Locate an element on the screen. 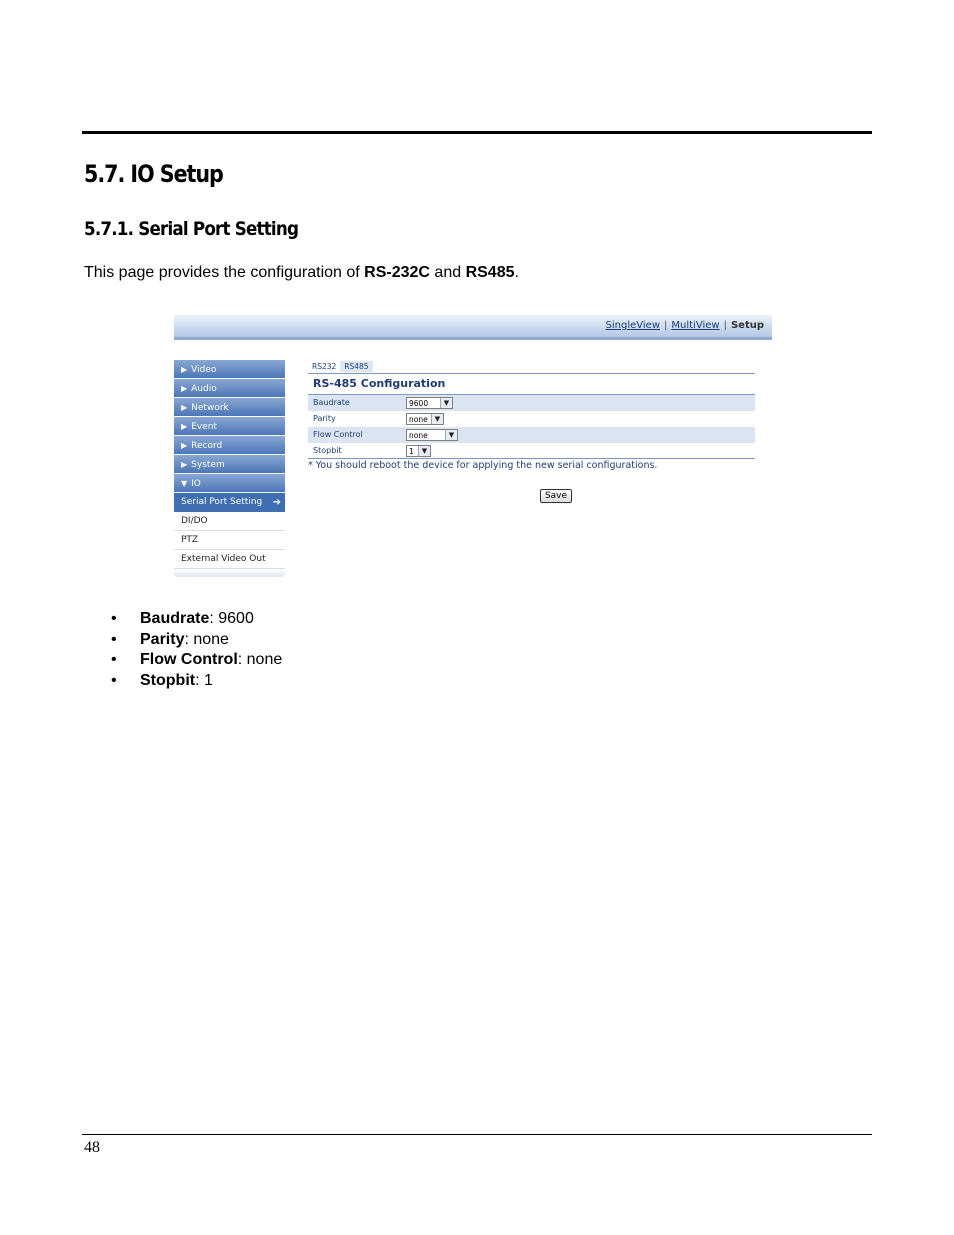 This screenshot has width=954, height=1235. list-value: : 9600 is located at coordinates (231, 618).